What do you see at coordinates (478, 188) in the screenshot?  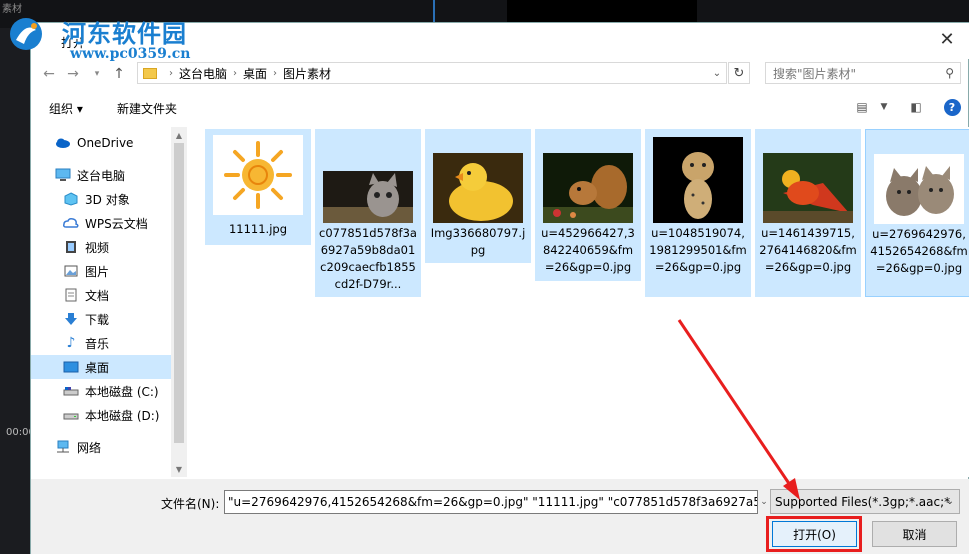 I see `thumbnail-duckling` at bounding box center [478, 188].